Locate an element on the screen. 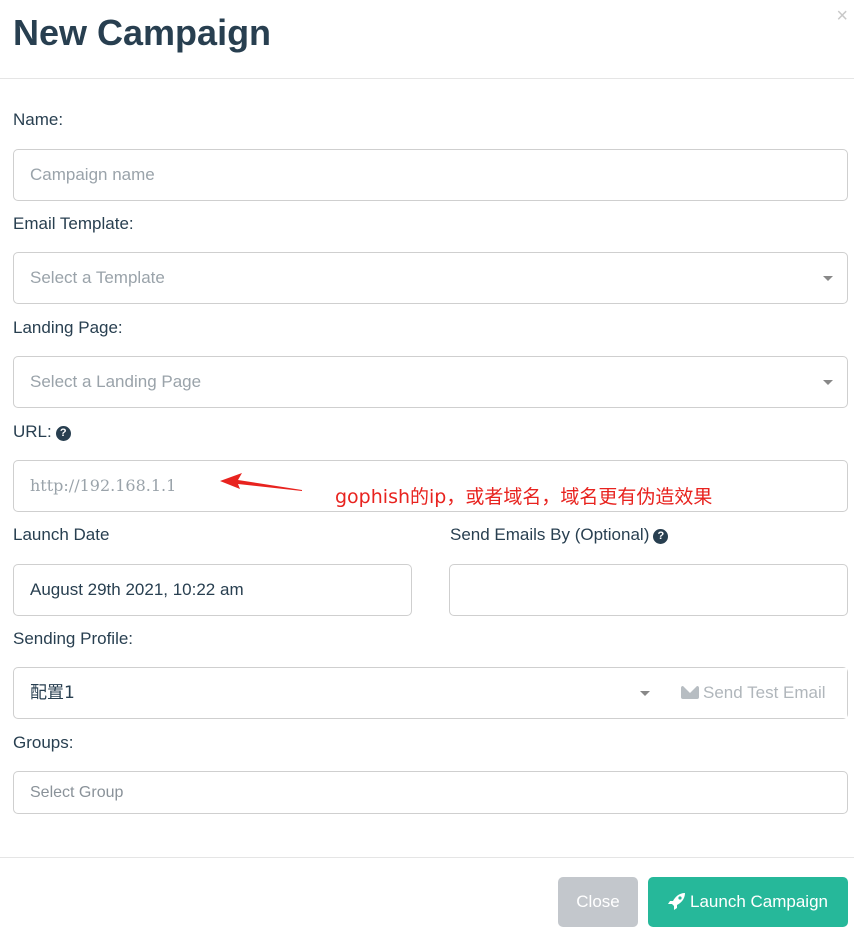  rocket-icon is located at coordinates (676, 901).